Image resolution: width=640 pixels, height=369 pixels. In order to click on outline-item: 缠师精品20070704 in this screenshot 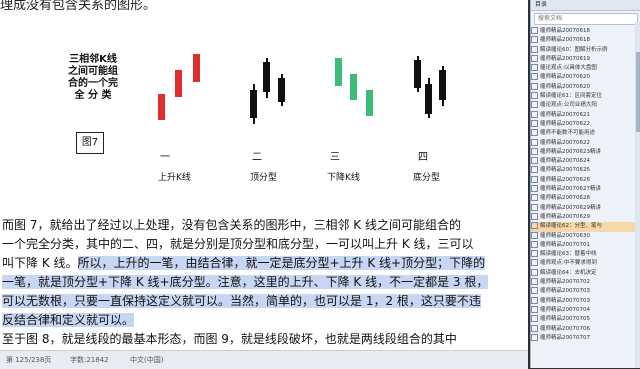, I will do `click(585, 310)`.